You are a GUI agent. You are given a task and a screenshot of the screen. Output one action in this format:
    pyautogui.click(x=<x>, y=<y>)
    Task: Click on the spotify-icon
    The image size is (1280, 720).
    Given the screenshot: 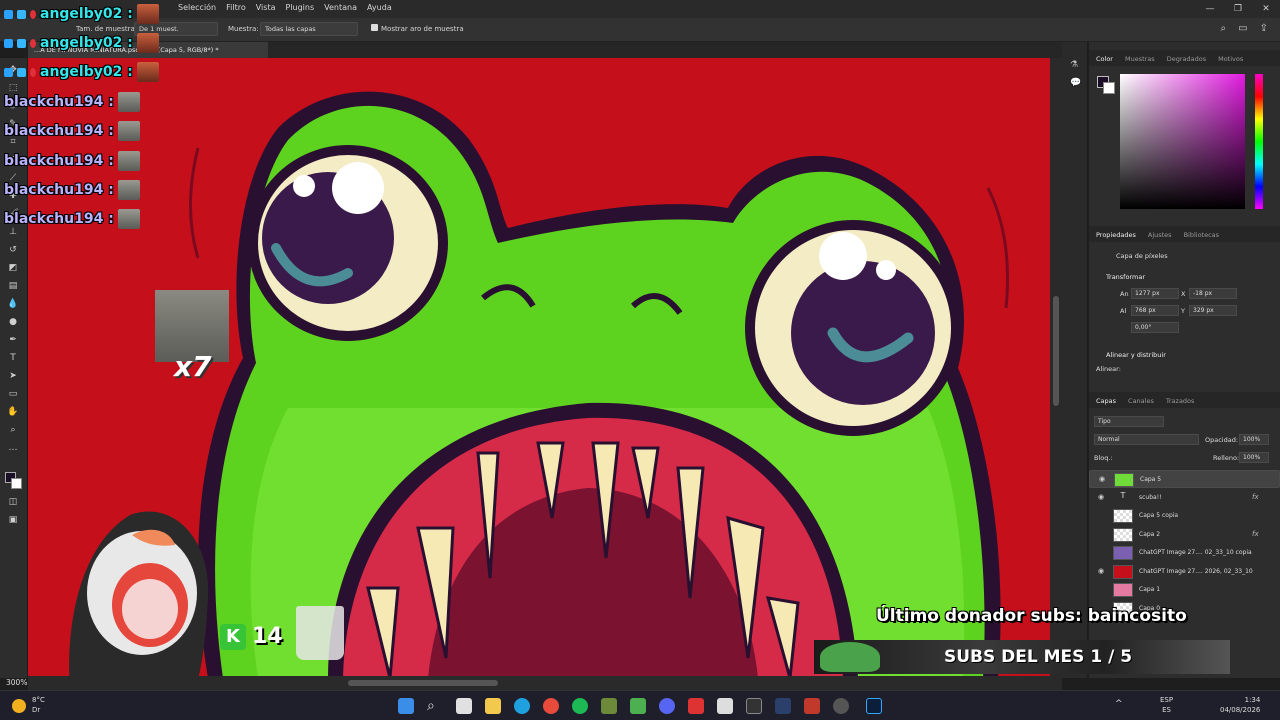 What is the action you would take?
    pyautogui.click(x=580, y=706)
    